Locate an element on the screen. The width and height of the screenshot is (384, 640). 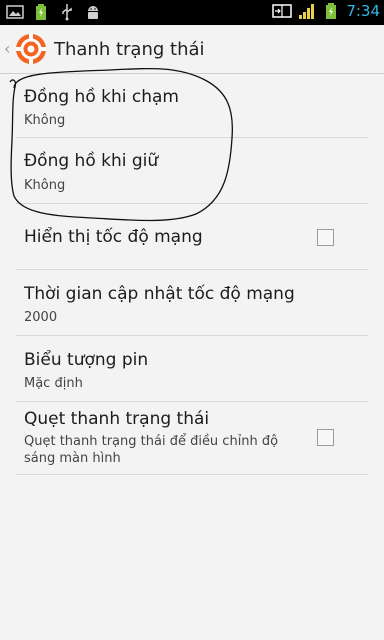
orange-settings-icon is located at coordinates (31, 49).